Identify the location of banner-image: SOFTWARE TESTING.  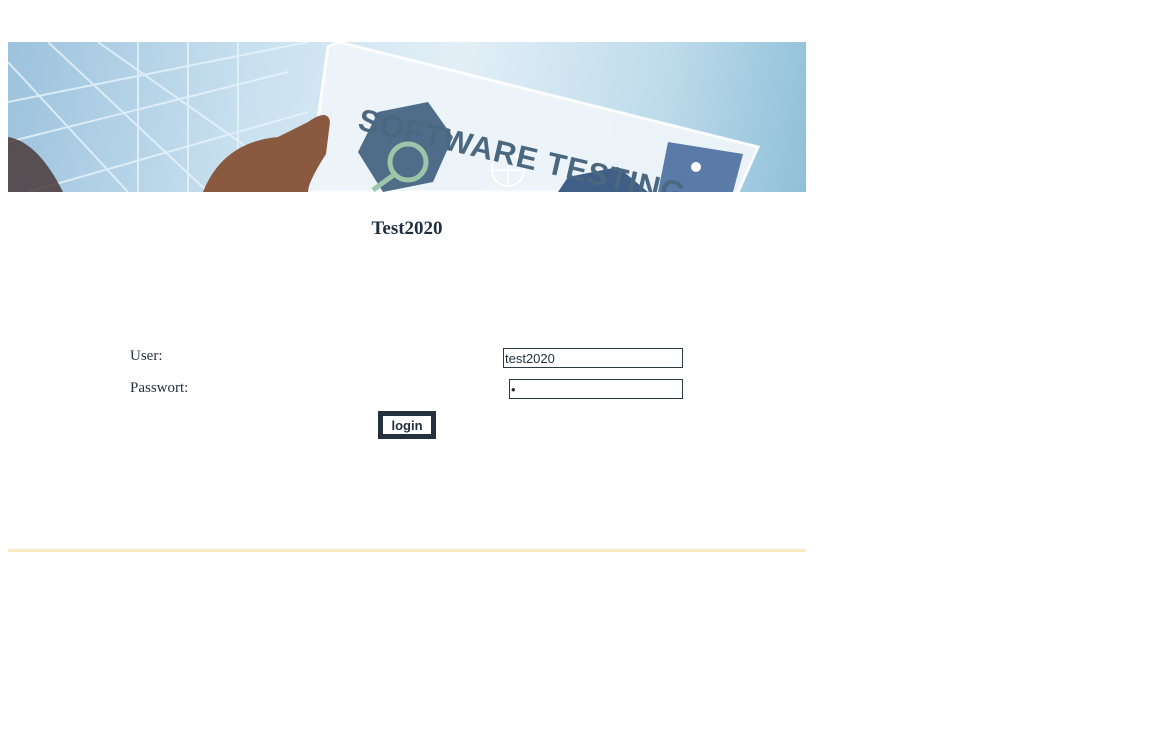
(407, 117).